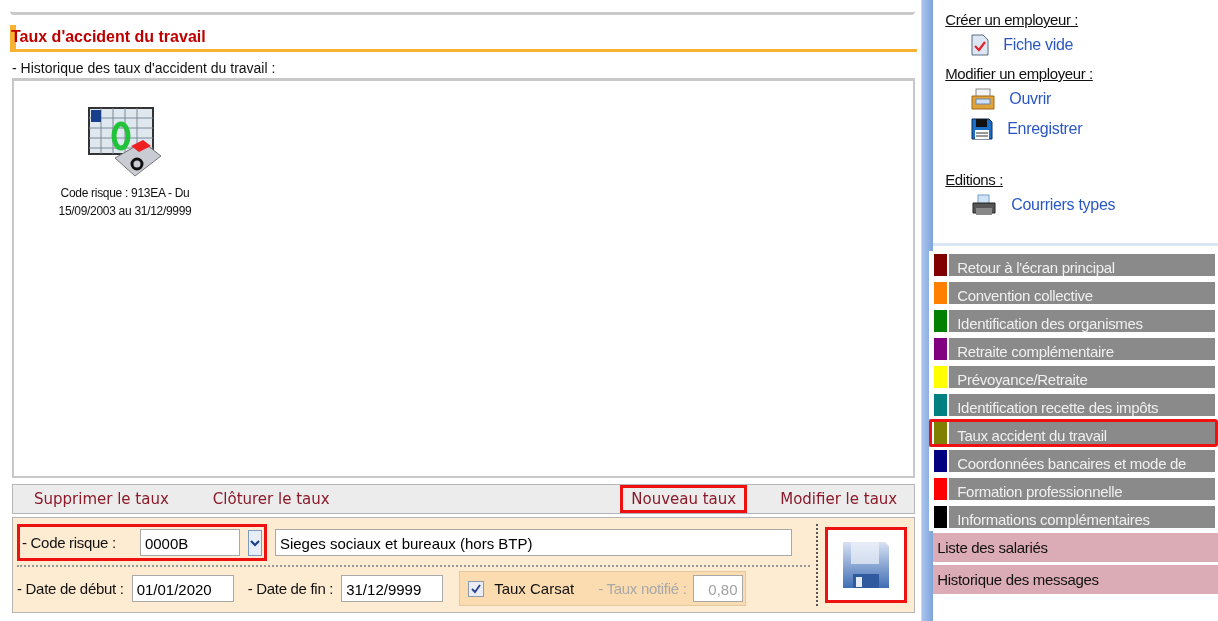 This screenshot has width=1218, height=621. What do you see at coordinates (70, 588) in the screenshot?
I see `field-label: - Date de début :` at bounding box center [70, 588].